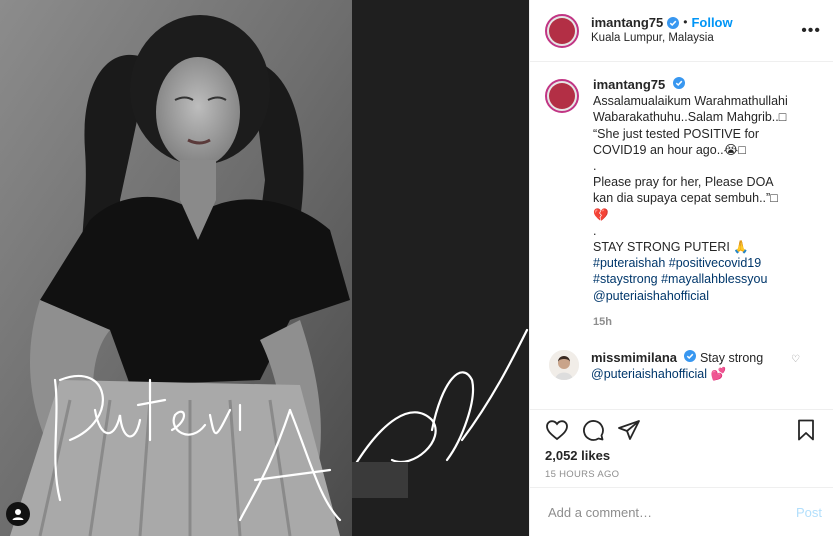 This screenshot has width=833, height=536. I want to click on caption-line: Please pray for her, Please DOA, so click(683, 182).